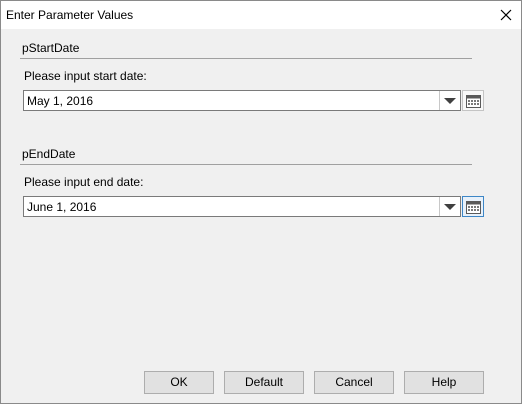 This screenshot has width=522, height=404. What do you see at coordinates (264, 382) in the screenshot?
I see `default-button: Default` at bounding box center [264, 382].